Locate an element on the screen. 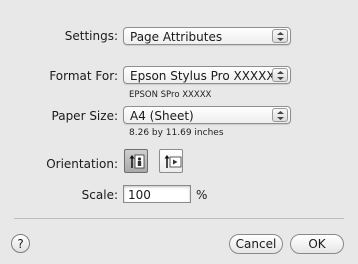 This screenshot has width=358, height=264. ok-button: OK is located at coordinates (317, 244).